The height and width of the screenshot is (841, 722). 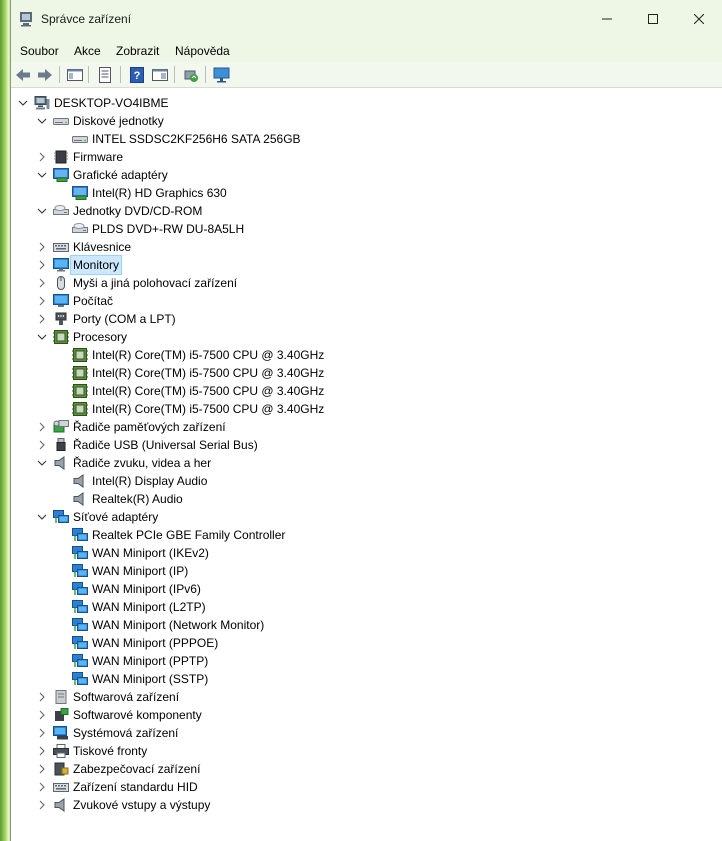 I want to click on tree-root: DESKTOP-VO4IBME, so click(x=364, y=103).